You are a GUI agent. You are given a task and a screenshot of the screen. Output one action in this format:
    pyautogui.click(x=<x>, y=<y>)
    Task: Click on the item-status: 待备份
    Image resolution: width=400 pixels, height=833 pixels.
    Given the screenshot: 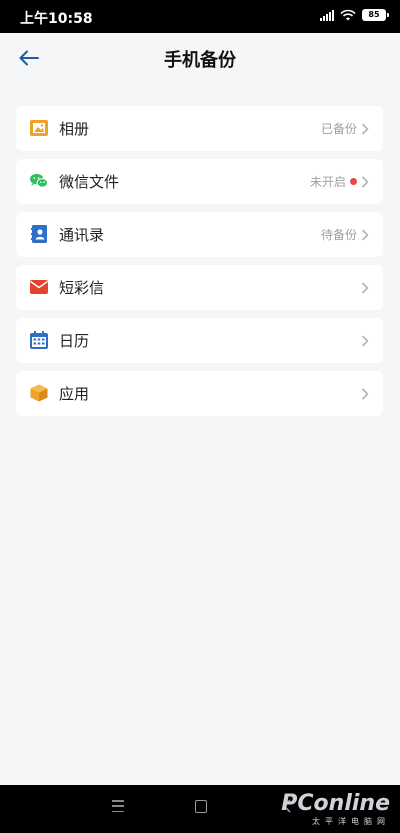 What is the action you would take?
    pyautogui.click(x=338, y=235)
    